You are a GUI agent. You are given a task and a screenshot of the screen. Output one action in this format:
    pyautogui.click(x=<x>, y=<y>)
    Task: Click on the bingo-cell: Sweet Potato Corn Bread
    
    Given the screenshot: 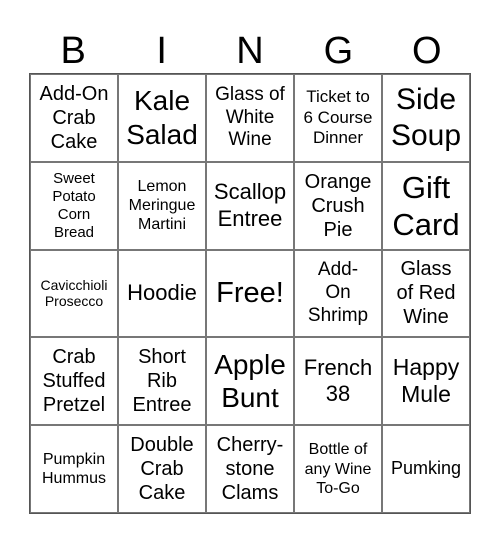 What is the action you would take?
    pyautogui.click(x=74, y=205)
    